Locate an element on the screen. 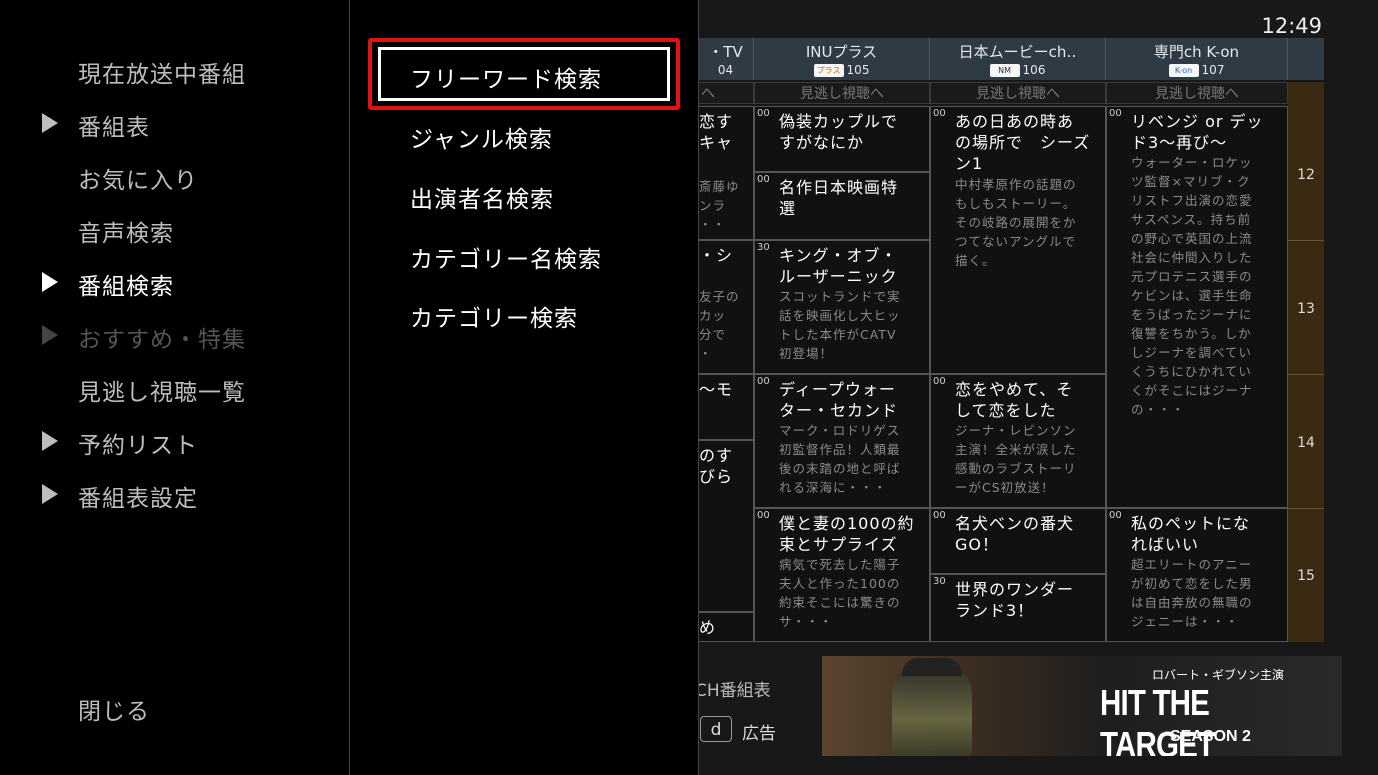  program-cell: 〜モ is located at coordinates (726, 407).